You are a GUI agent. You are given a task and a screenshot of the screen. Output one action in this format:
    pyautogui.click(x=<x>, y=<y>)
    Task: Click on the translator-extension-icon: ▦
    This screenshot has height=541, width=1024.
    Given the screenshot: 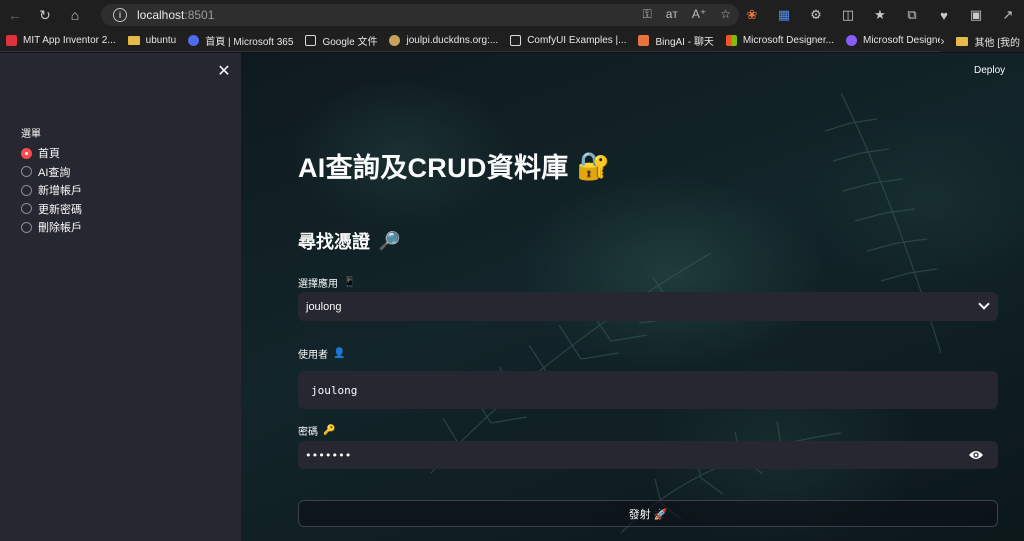 What is the action you would take?
    pyautogui.click(x=784, y=15)
    